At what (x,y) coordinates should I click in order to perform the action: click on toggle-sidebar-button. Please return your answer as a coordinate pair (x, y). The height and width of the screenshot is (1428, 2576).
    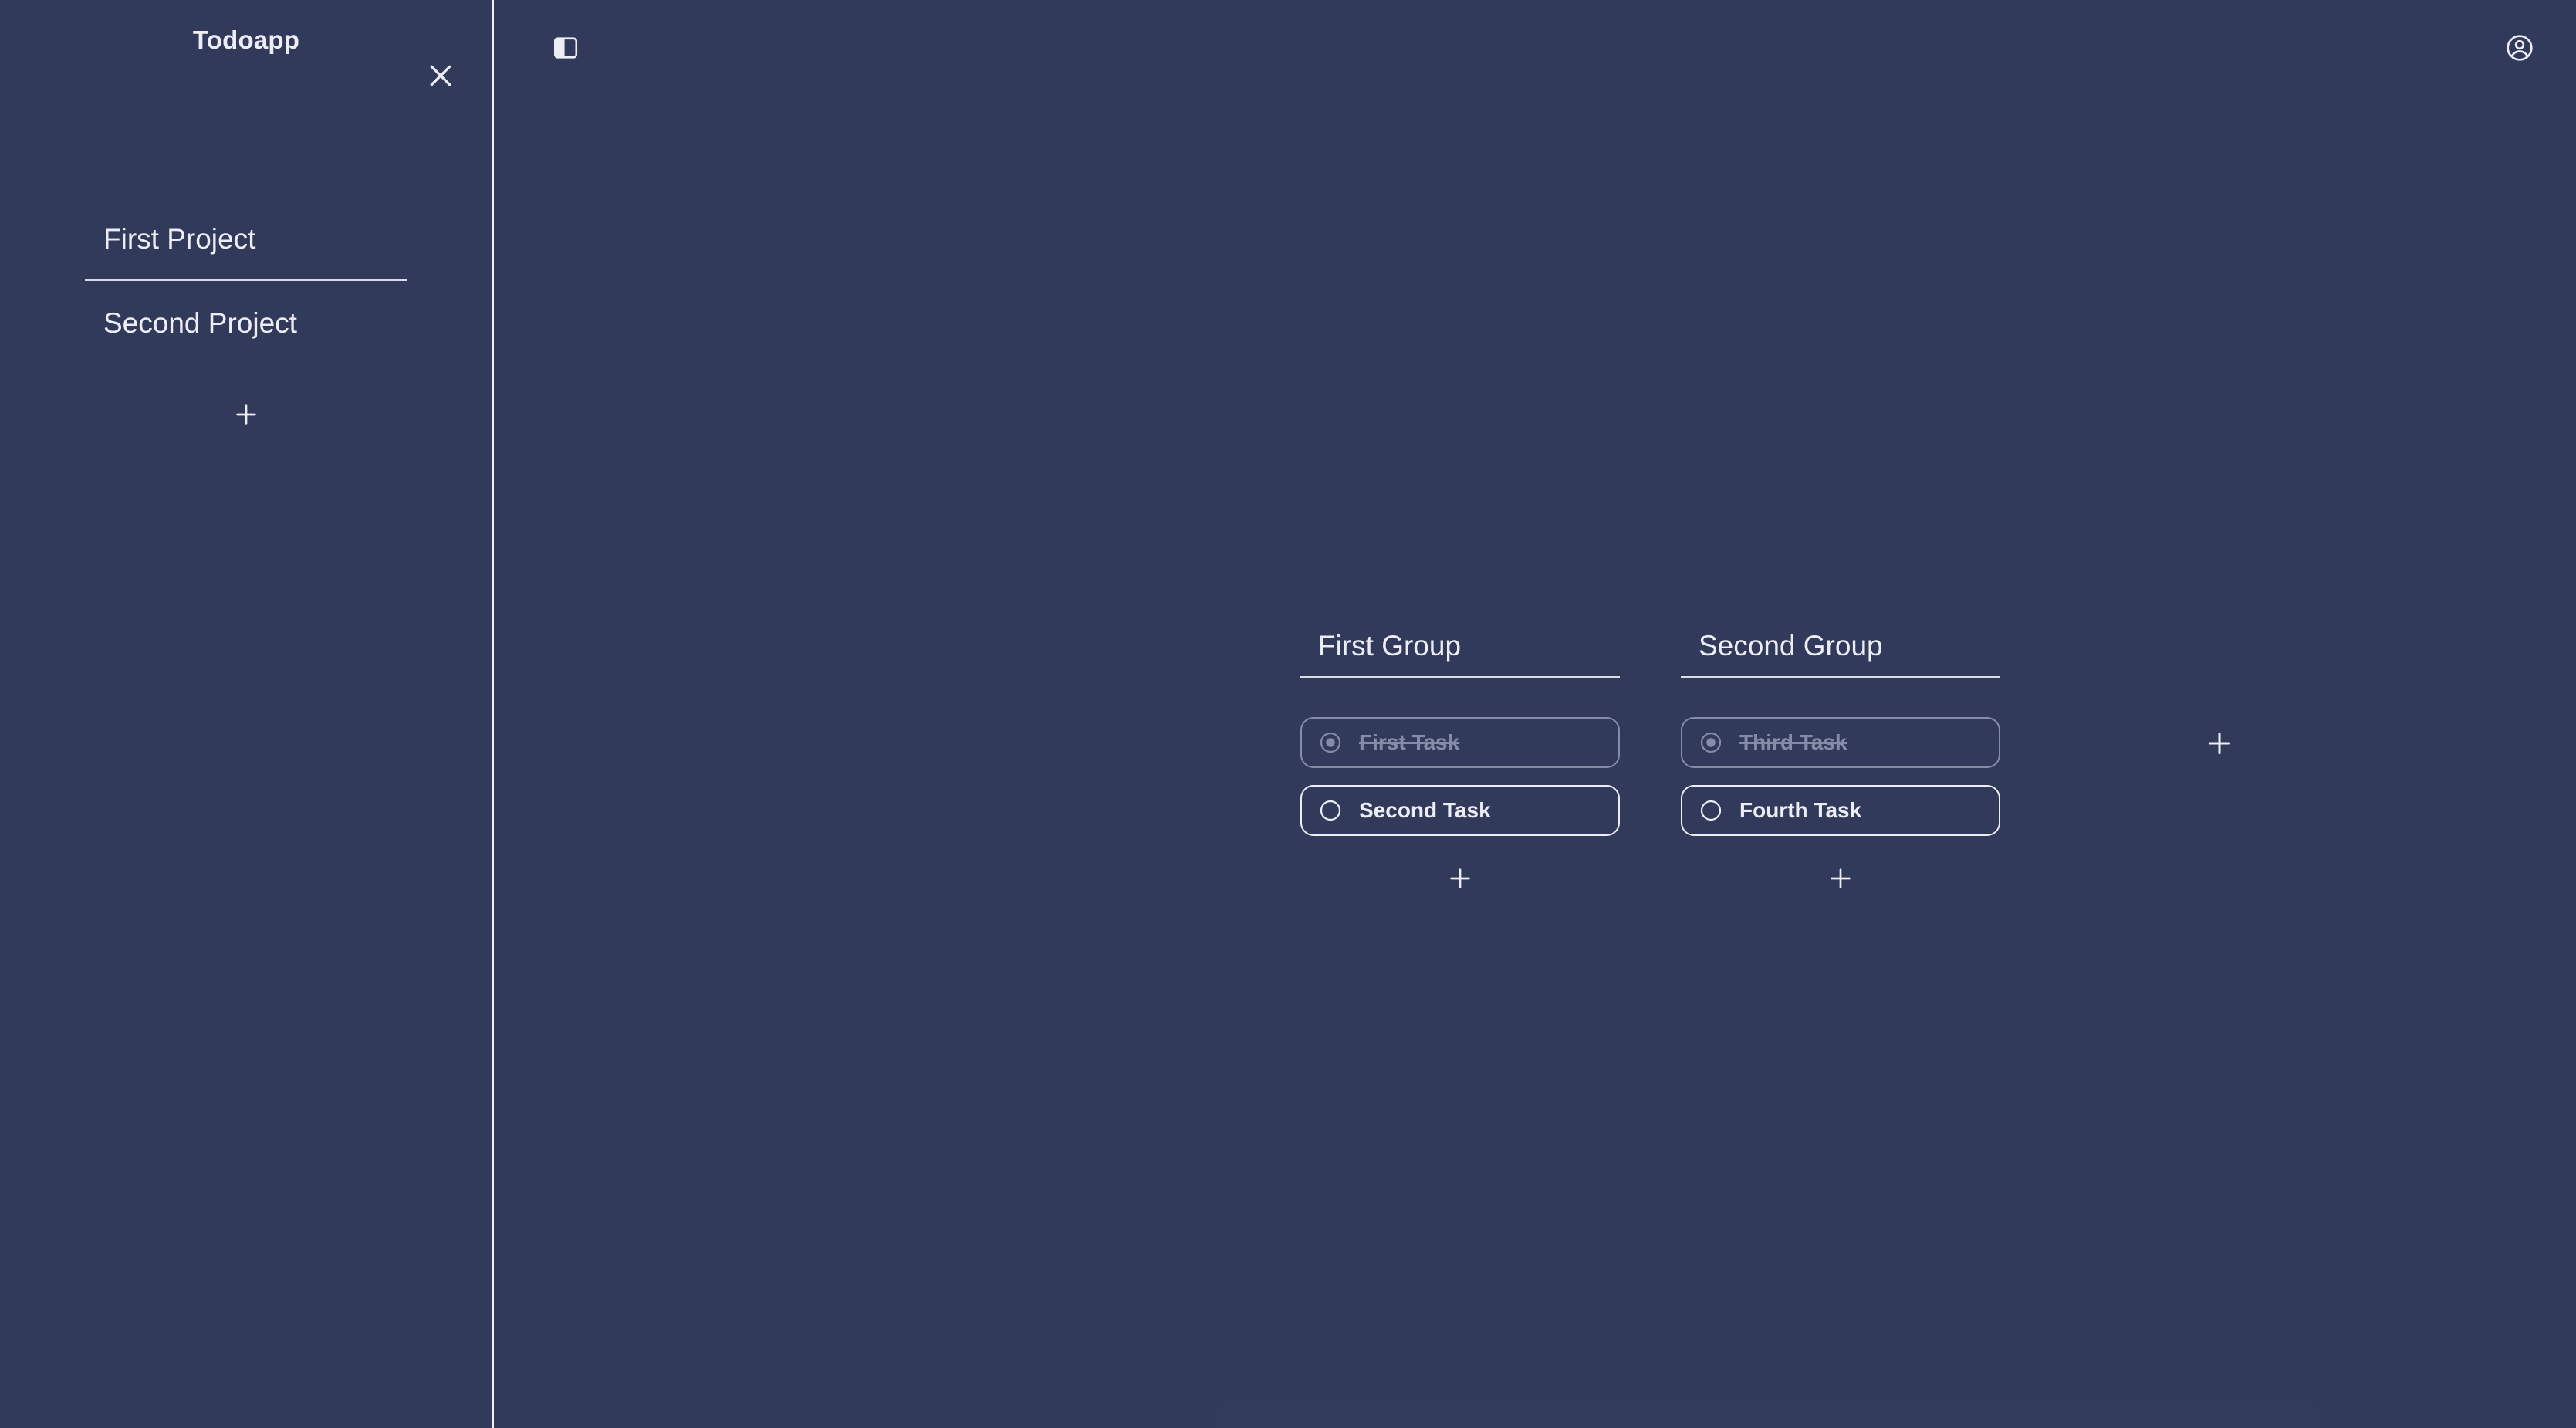
    Looking at the image, I should click on (566, 48).